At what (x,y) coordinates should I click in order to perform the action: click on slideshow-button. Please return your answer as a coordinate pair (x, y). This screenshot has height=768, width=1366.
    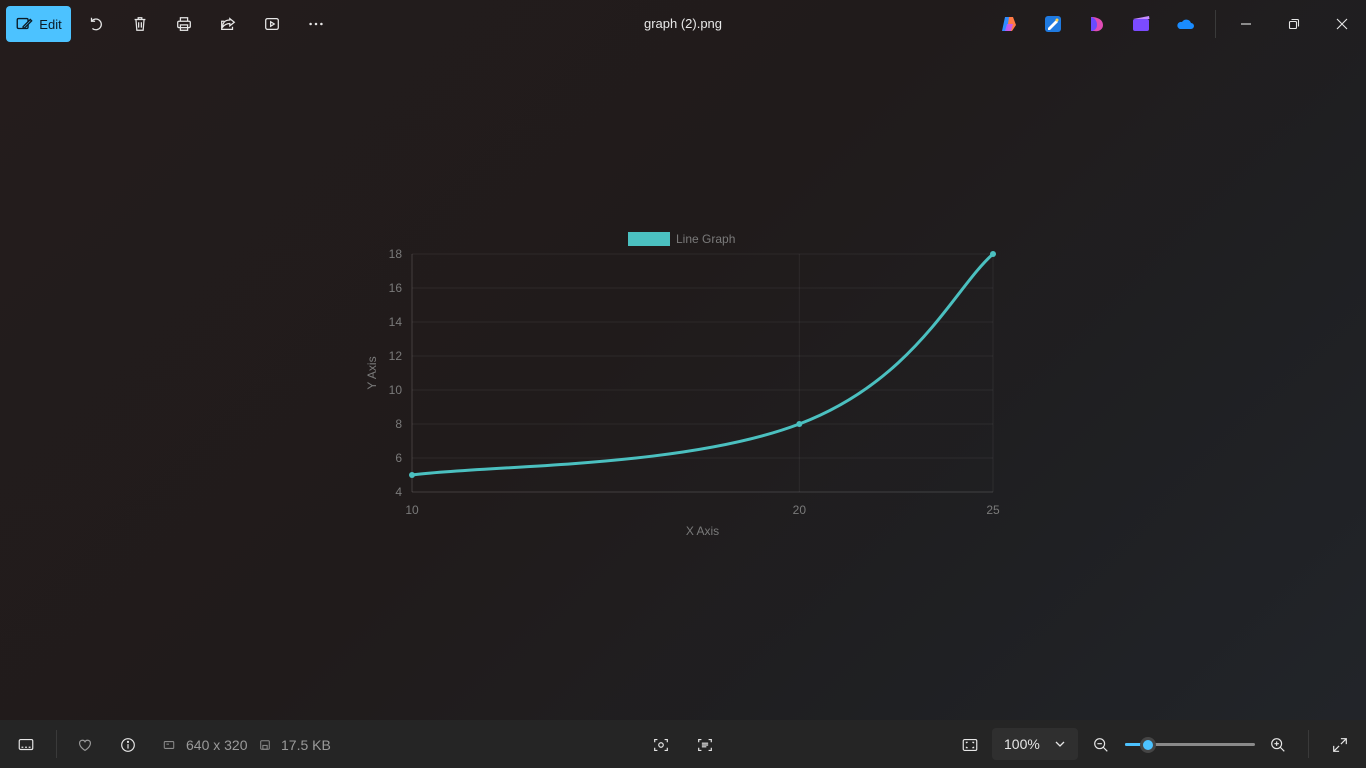
    Looking at the image, I should click on (272, 24).